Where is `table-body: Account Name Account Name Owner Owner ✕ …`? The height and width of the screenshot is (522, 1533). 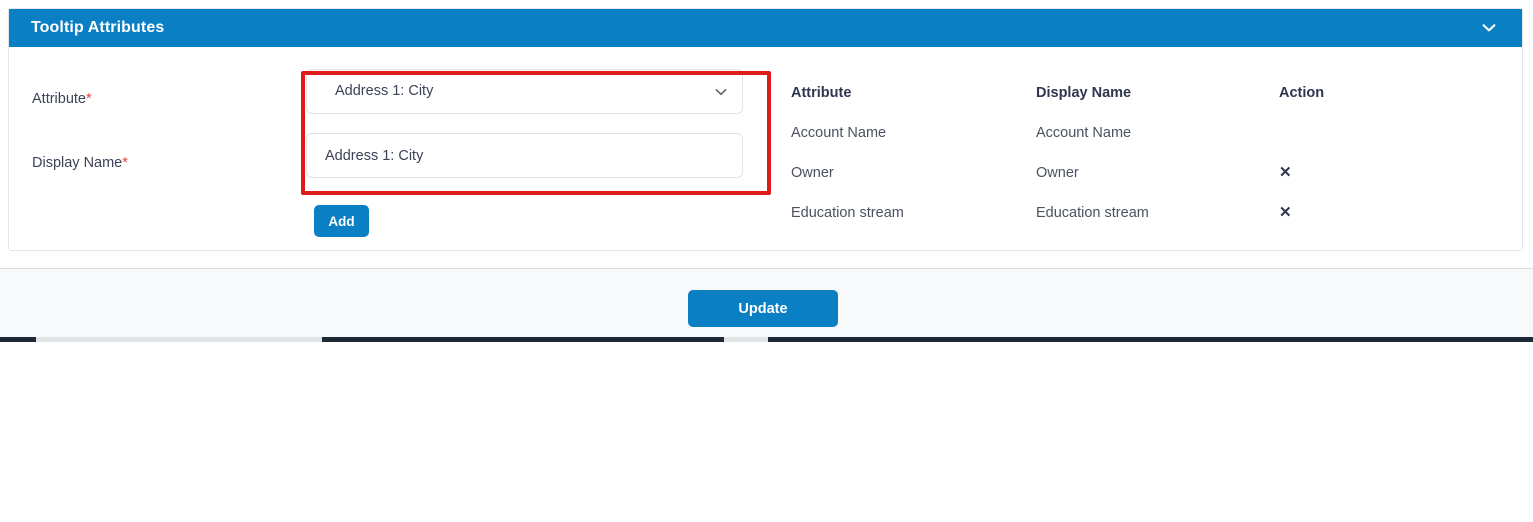 table-body: Account Name Account Name Owner Owner ✕ … is located at coordinates (1141, 173).